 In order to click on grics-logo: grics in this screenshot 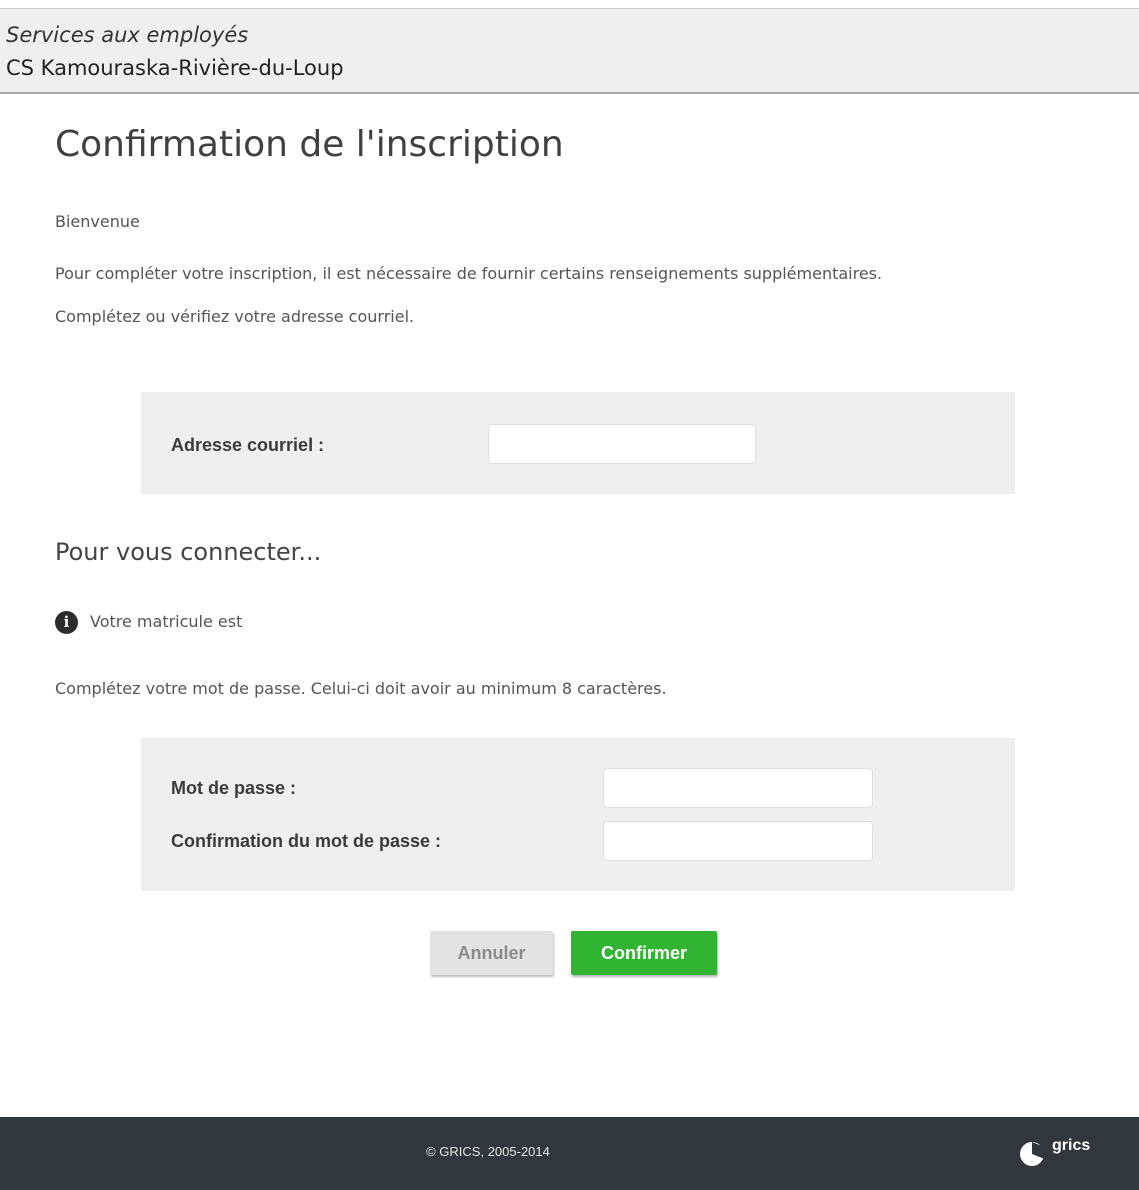, I will do `click(1062, 1154)`.